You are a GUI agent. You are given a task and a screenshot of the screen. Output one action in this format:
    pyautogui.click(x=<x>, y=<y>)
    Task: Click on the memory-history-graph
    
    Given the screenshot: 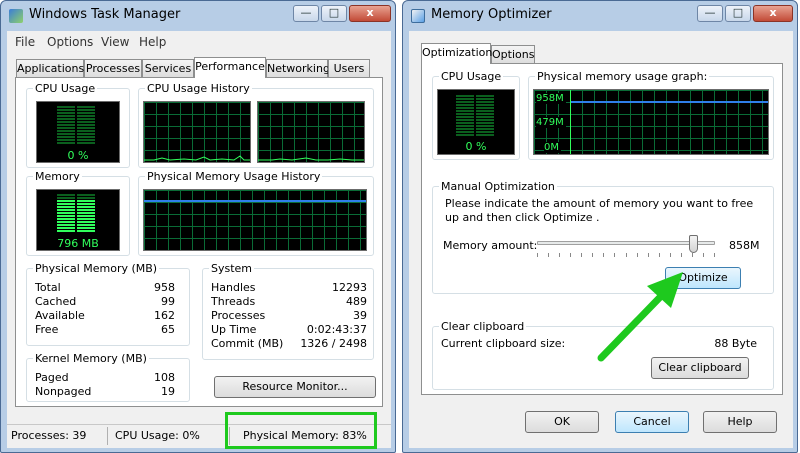 What is the action you would take?
    pyautogui.click(x=255, y=220)
    